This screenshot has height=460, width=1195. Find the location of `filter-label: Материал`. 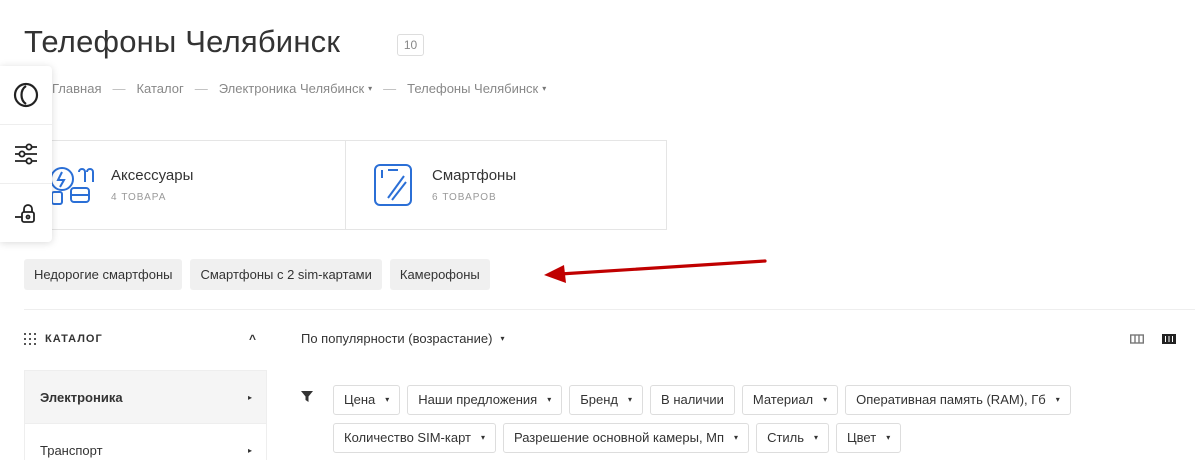

filter-label: Материал is located at coordinates (783, 399).